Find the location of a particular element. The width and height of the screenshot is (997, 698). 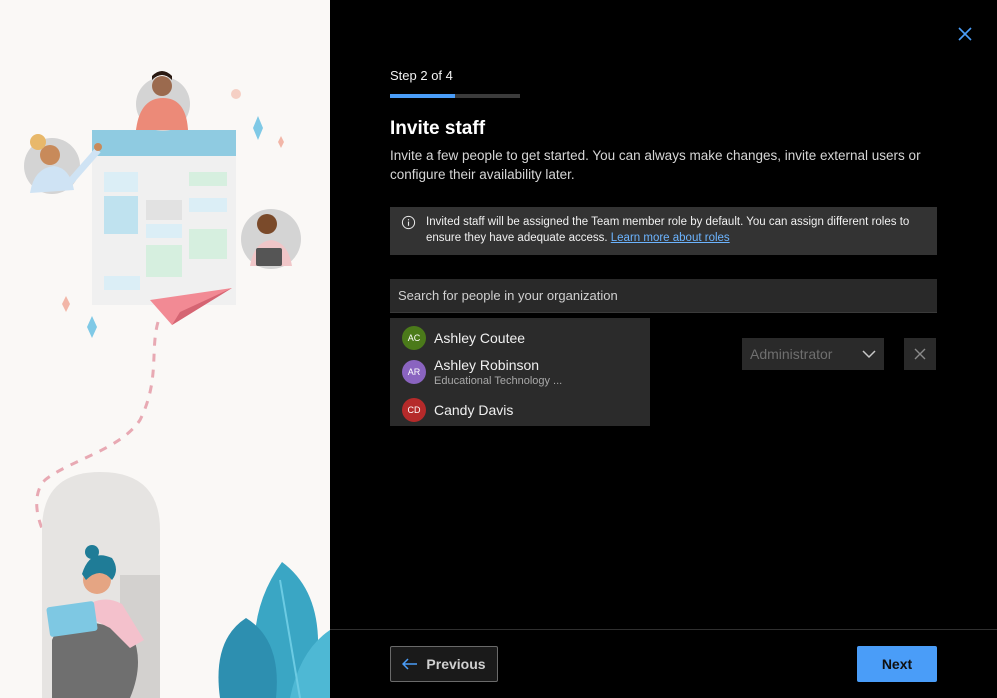

arrow-left-icon is located at coordinates (410, 664).